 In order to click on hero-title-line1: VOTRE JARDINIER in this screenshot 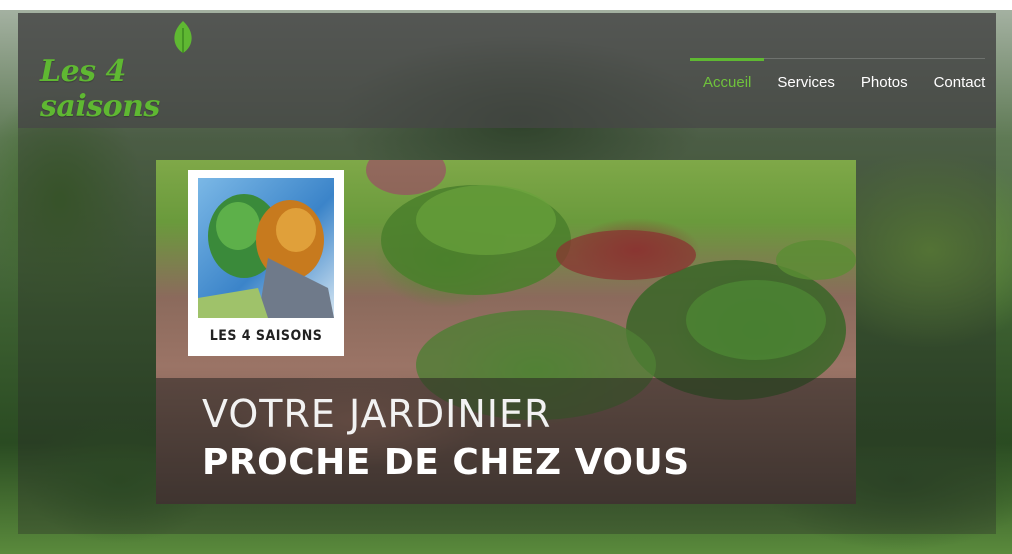, I will do `click(377, 414)`.